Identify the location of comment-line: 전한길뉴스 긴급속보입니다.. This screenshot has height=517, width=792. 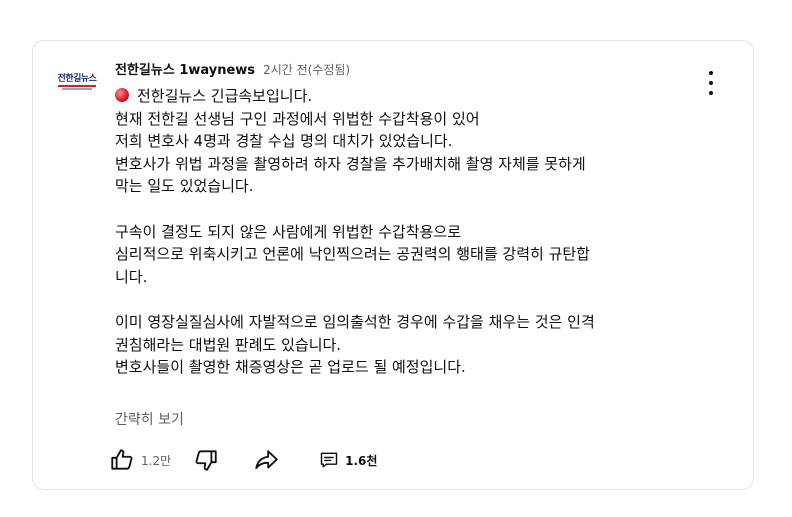
(415, 96).